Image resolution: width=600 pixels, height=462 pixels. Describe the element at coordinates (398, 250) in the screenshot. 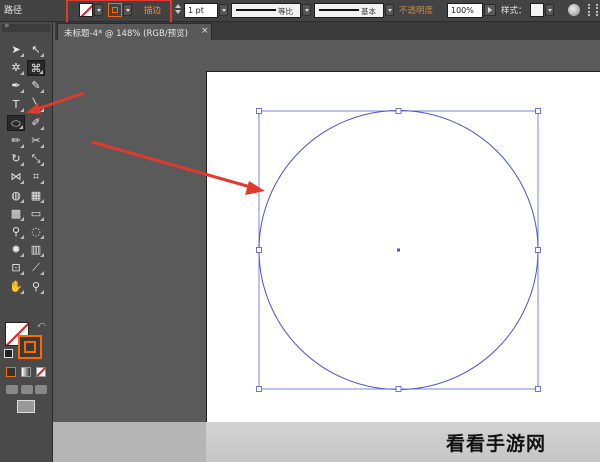

I see `center-point` at that location.